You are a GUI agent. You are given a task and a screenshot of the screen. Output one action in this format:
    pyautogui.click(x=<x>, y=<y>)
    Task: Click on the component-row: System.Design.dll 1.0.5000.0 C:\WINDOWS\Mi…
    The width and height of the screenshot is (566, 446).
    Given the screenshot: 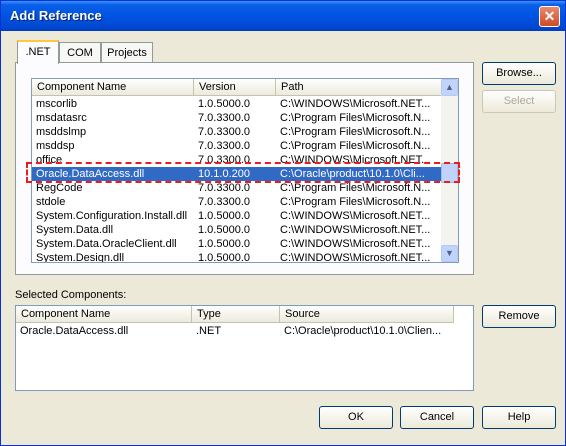 What is the action you would take?
    pyautogui.click(x=237, y=257)
    